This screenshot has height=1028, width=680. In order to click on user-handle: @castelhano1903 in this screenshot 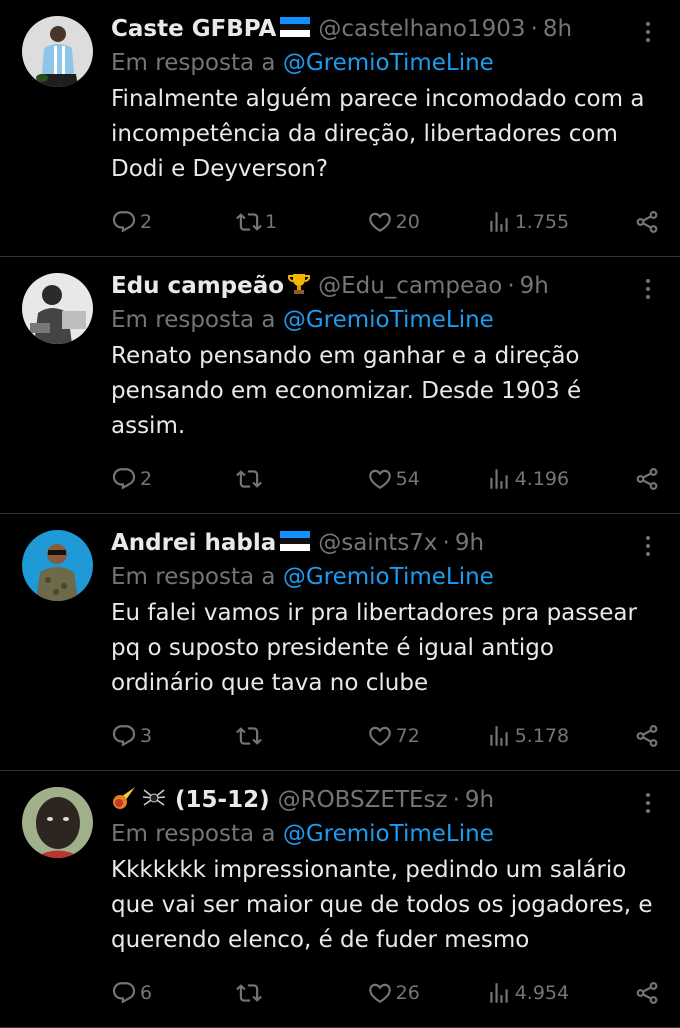, I will do `click(421, 29)`.